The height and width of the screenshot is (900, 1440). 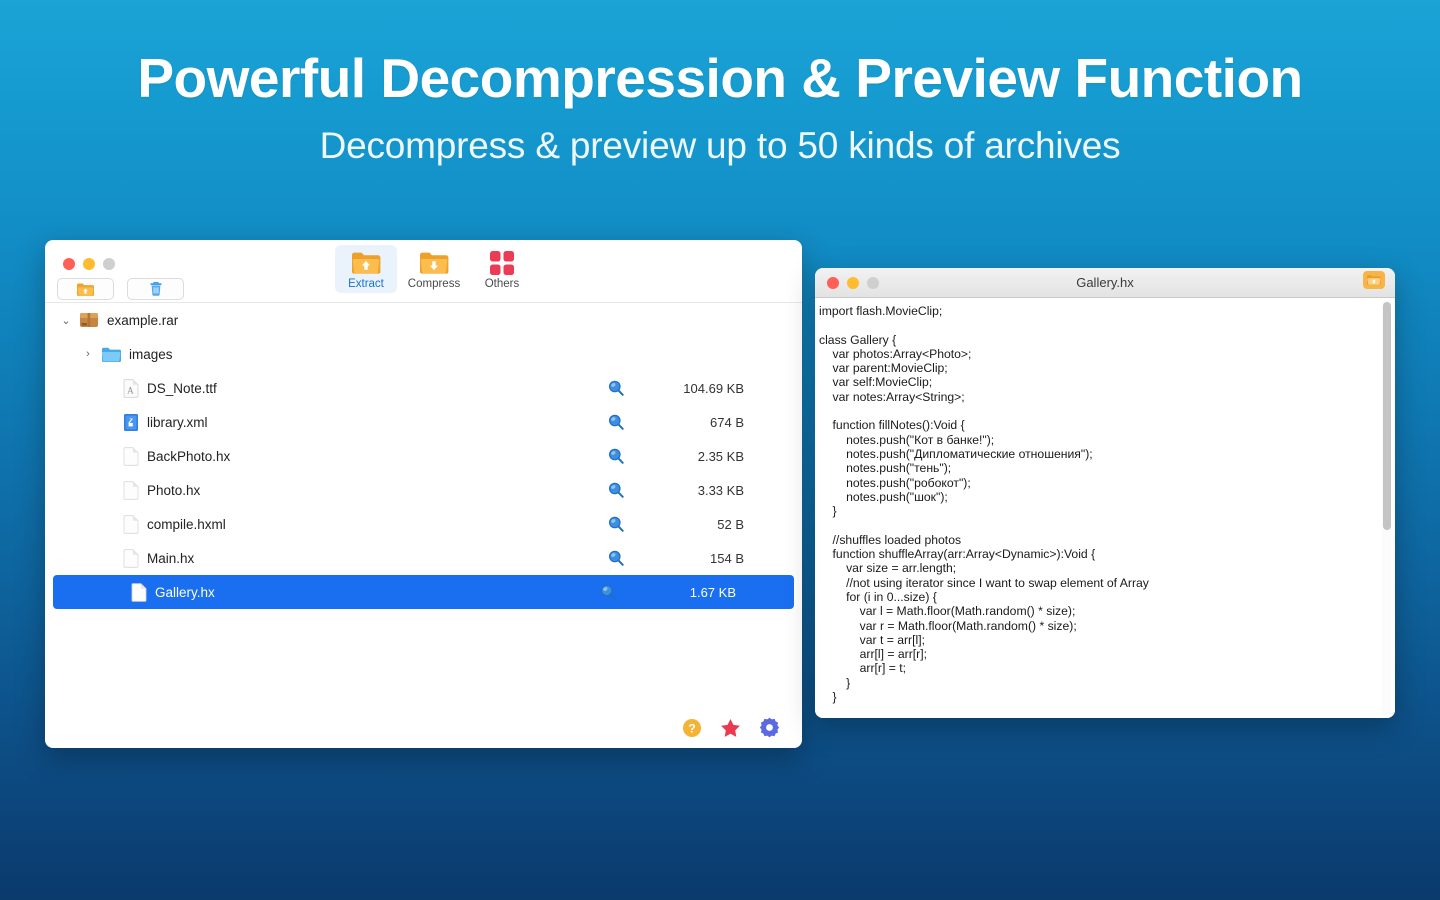 I want to click on file-name: images, so click(x=151, y=354).